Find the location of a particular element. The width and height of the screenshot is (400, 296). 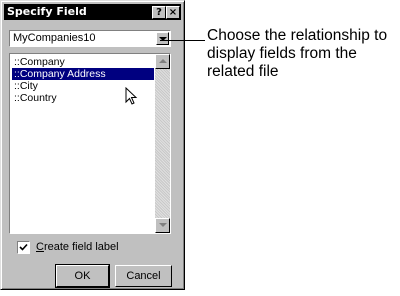

cancel-button: Cancel is located at coordinates (143, 276).